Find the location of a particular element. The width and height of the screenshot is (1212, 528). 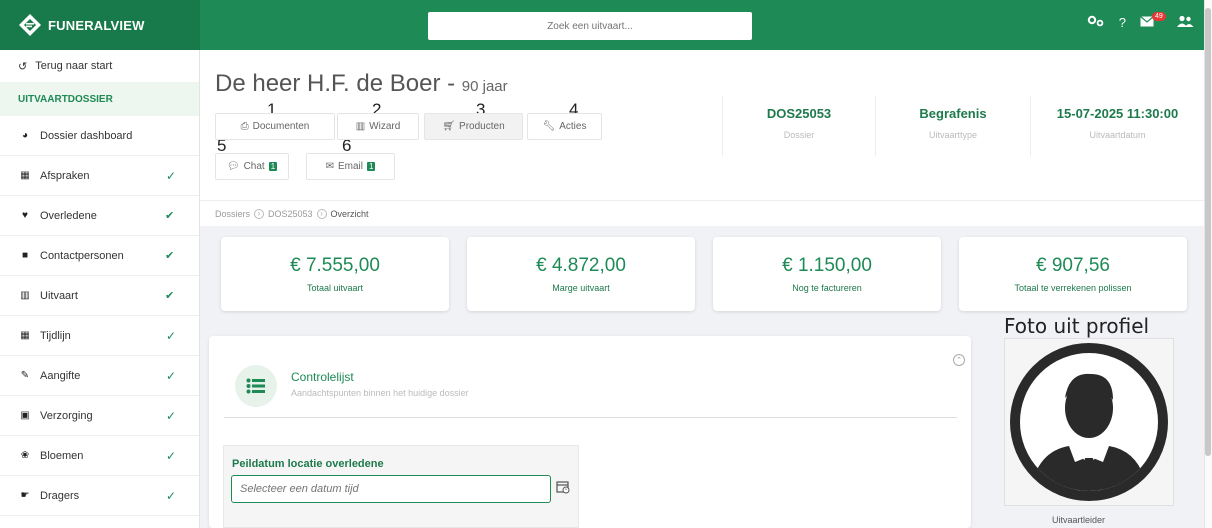

funeralview-logo-icon is located at coordinates (30, 25).